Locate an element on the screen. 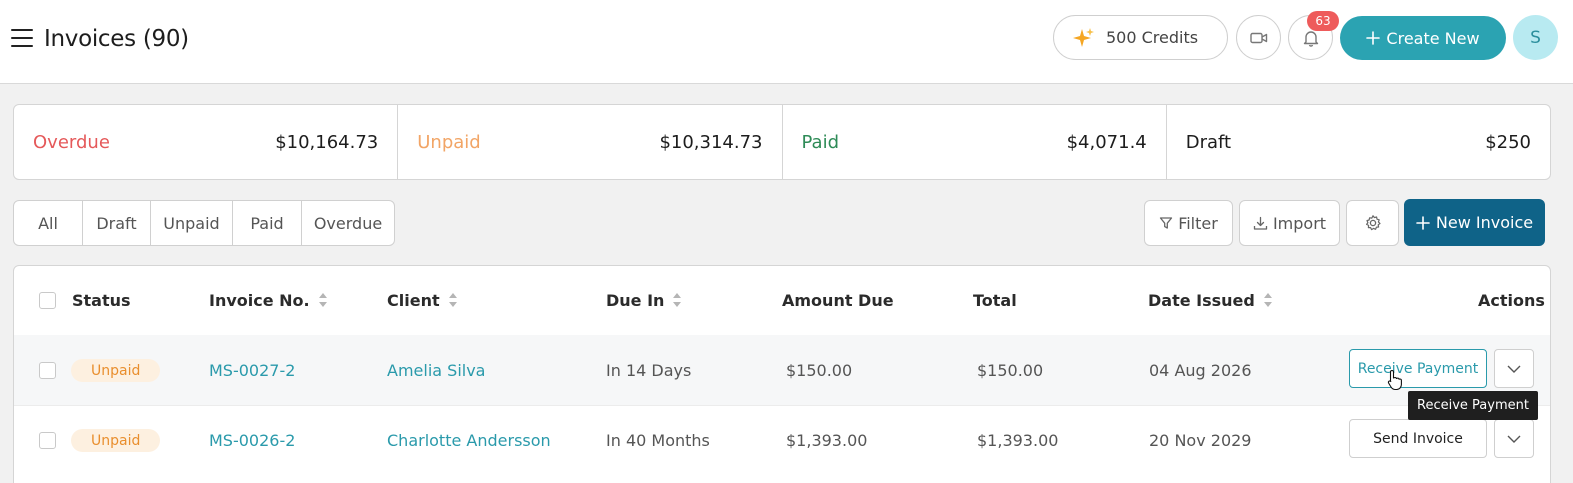  column-label: Client is located at coordinates (413, 300).